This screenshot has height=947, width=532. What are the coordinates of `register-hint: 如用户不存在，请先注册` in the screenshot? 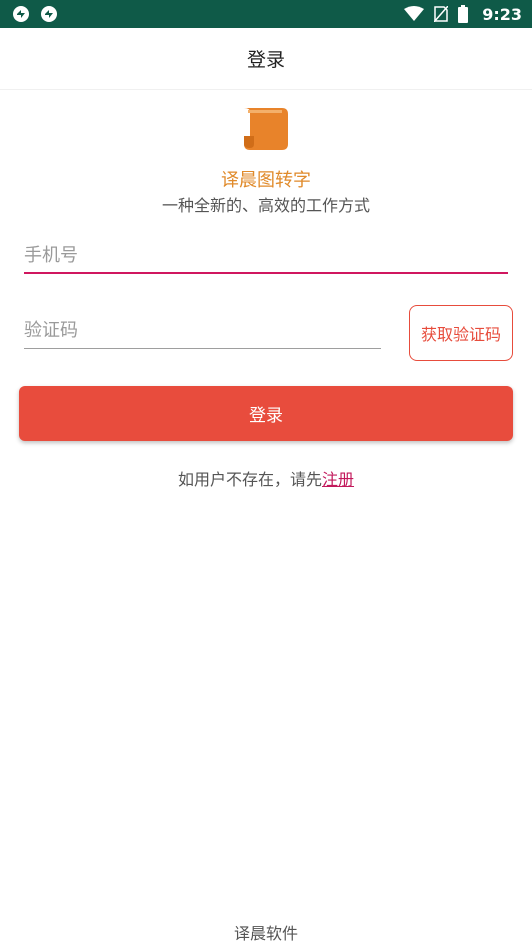 It's located at (266, 478).